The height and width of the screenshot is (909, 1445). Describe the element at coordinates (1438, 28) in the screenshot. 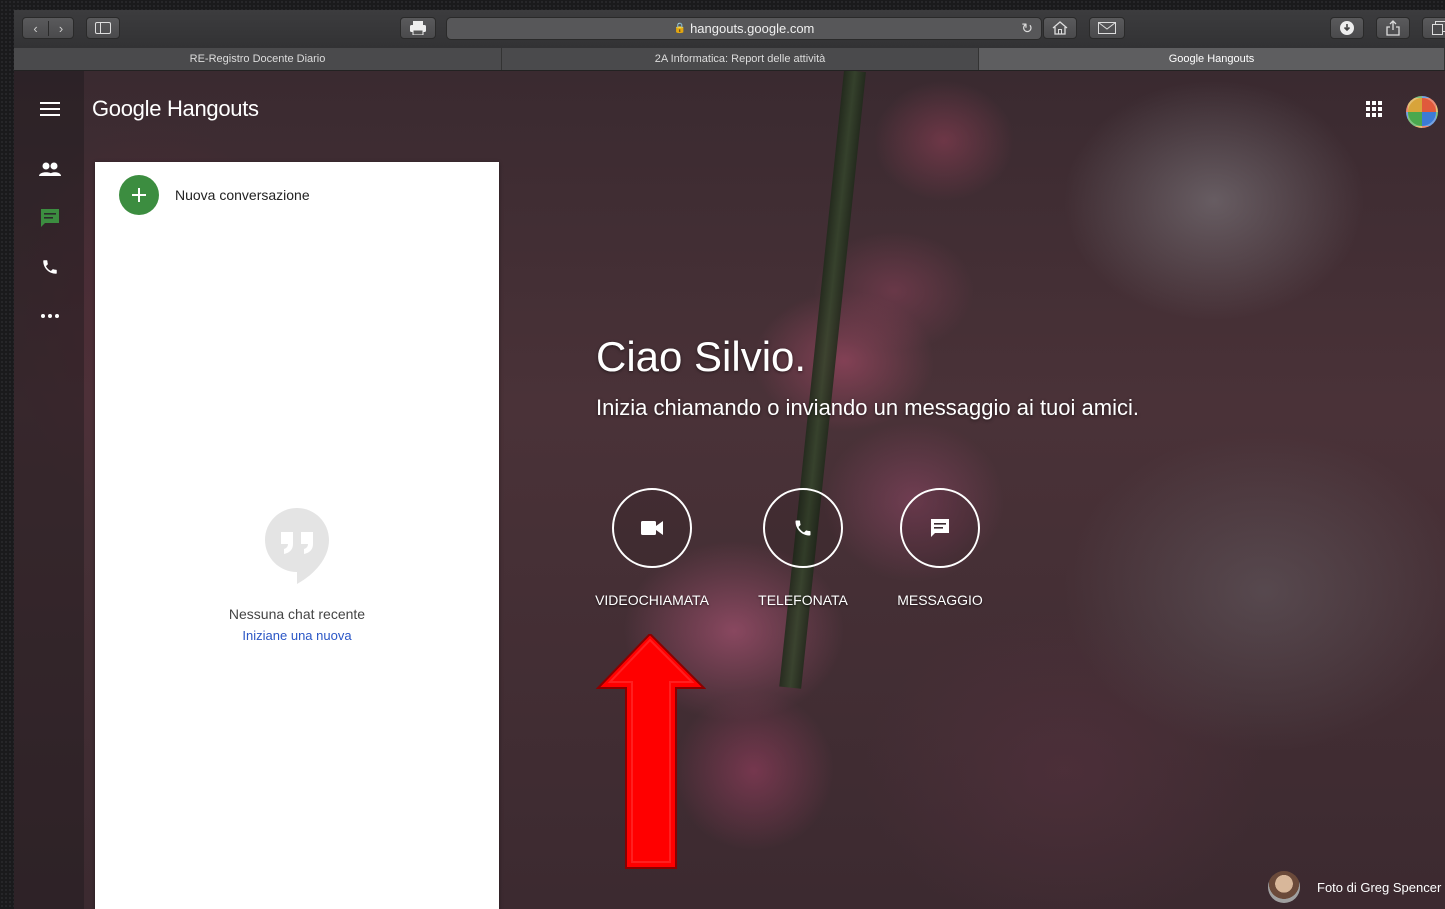

I see `tabs-icon` at that location.